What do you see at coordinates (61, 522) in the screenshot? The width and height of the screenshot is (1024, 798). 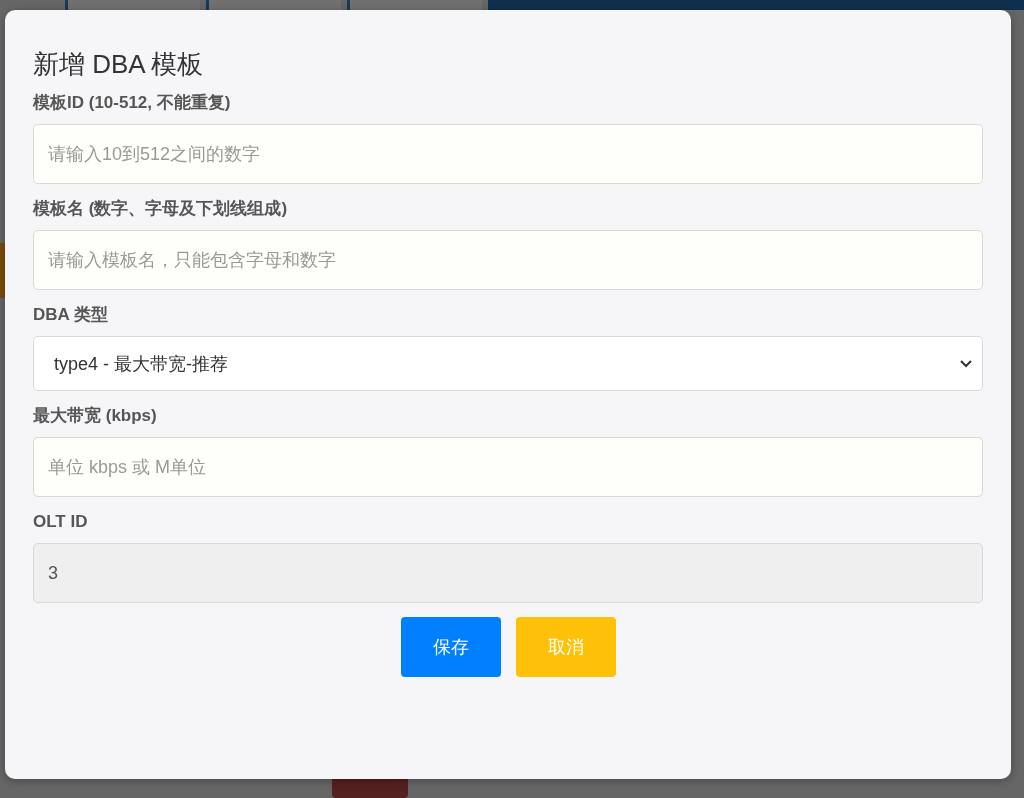 I see `field-label: OLT ID` at bounding box center [61, 522].